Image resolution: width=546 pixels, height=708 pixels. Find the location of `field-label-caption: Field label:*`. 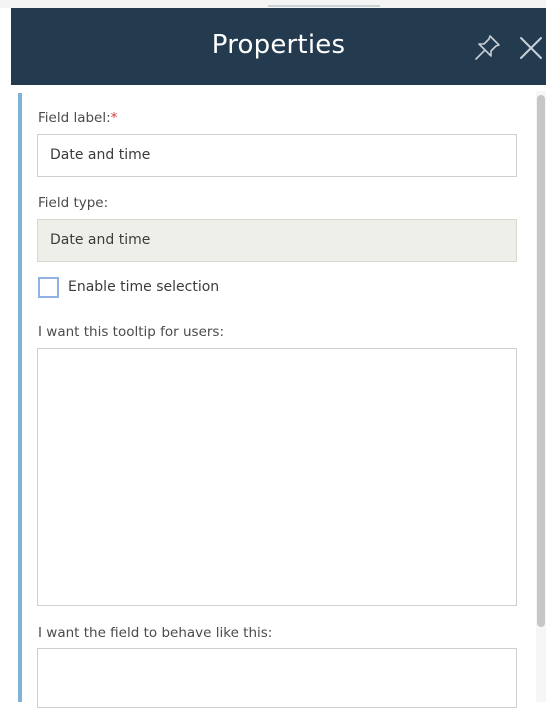

field-label-caption: Field label:* is located at coordinates (77, 118).